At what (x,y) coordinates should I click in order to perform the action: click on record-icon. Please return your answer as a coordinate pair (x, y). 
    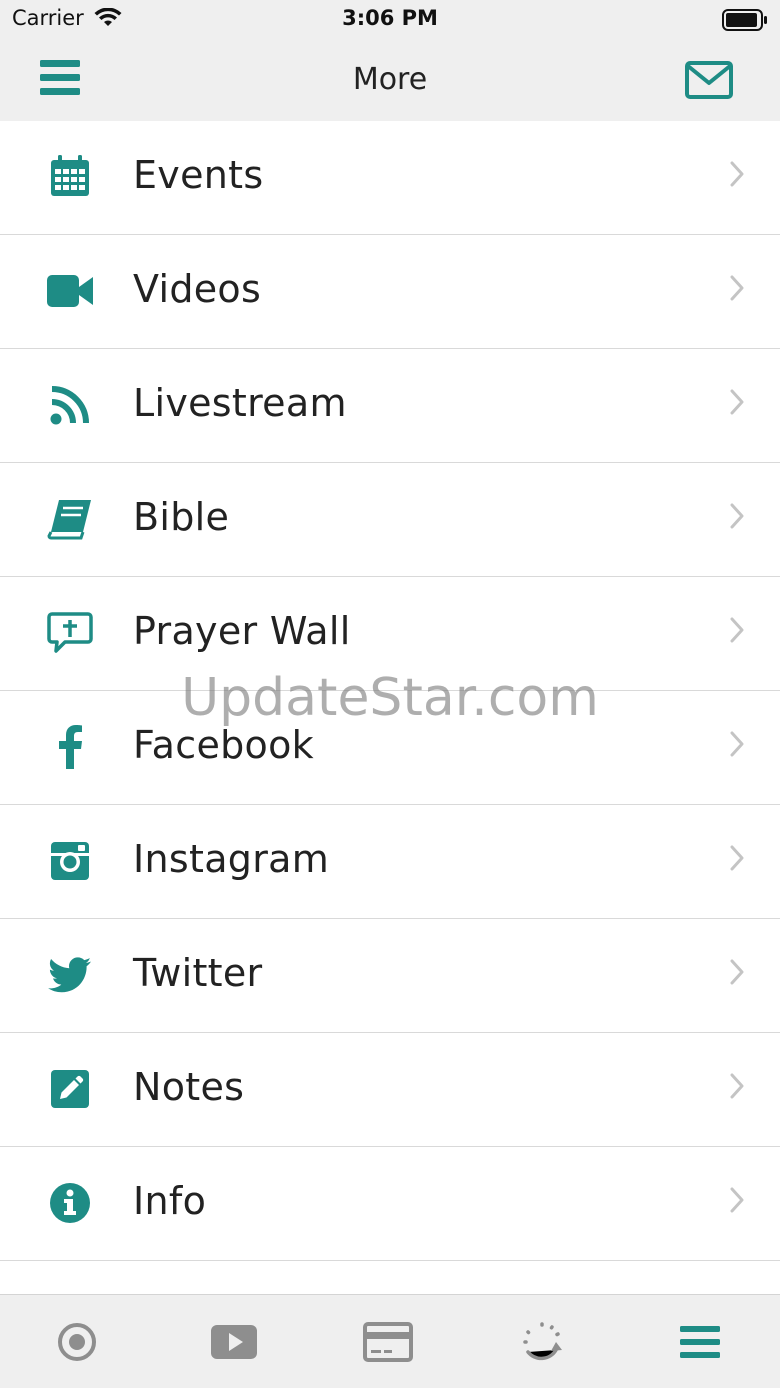
    Looking at the image, I should click on (77, 1342).